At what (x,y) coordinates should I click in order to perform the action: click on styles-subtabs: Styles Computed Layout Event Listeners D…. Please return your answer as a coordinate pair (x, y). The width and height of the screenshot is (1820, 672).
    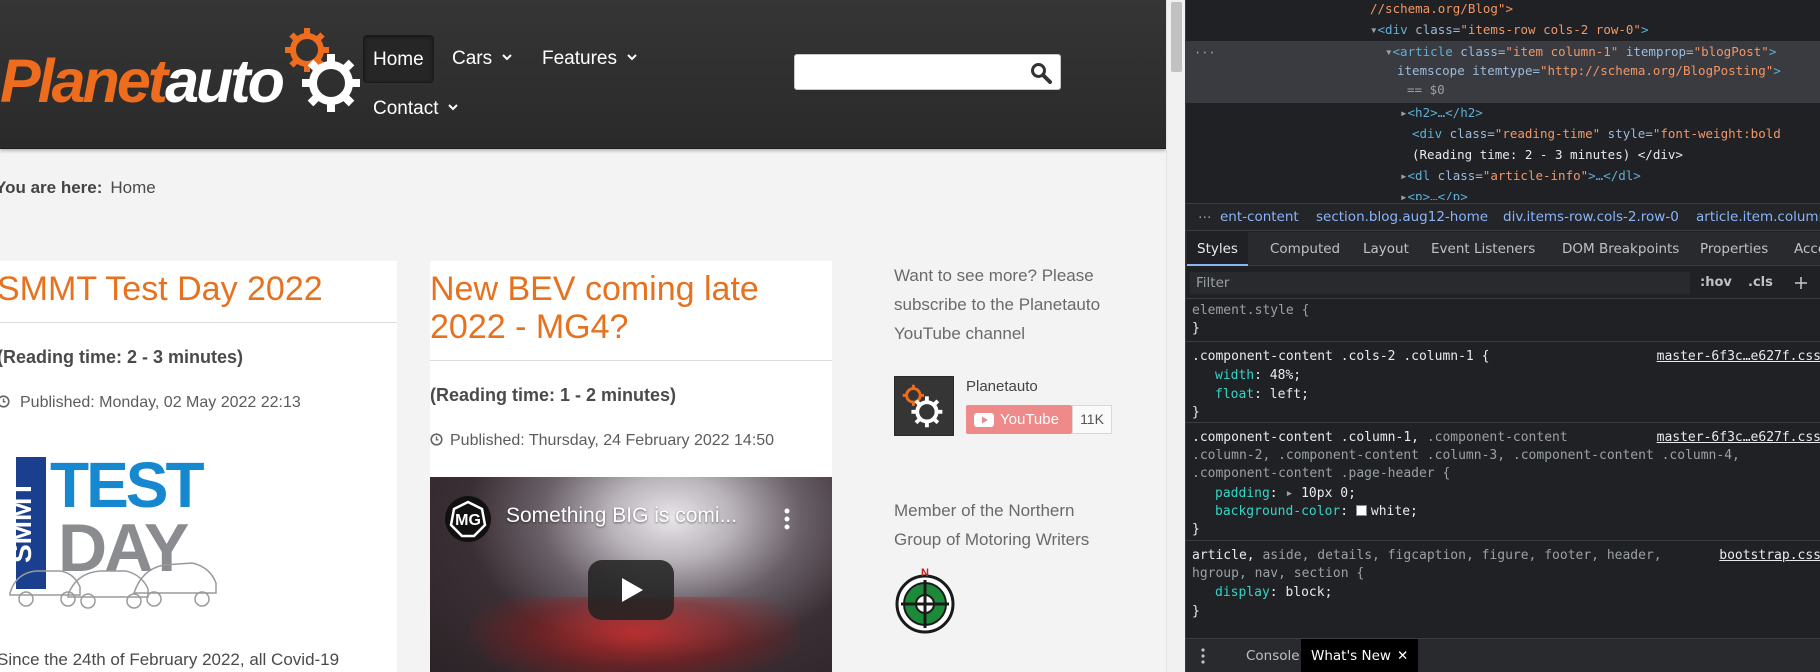
    Looking at the image, I should click on (1503, 249).